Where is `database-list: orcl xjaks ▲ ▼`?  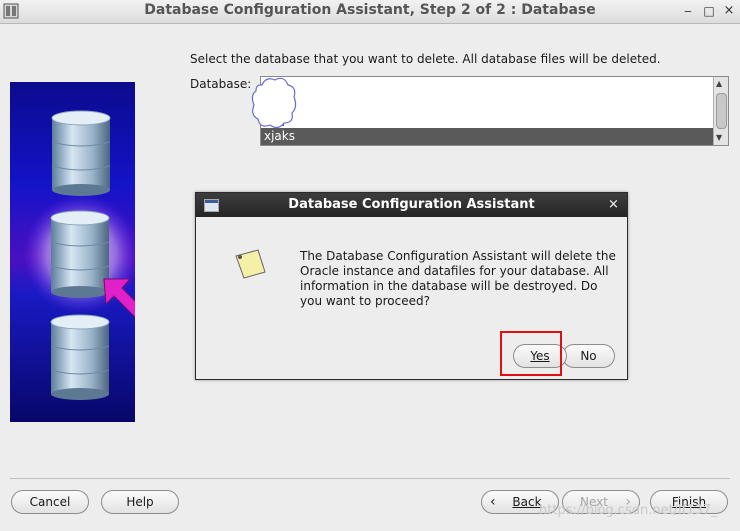 database-list: orcl xjaks ▲ ▼ is located at coordinates (494, 111).